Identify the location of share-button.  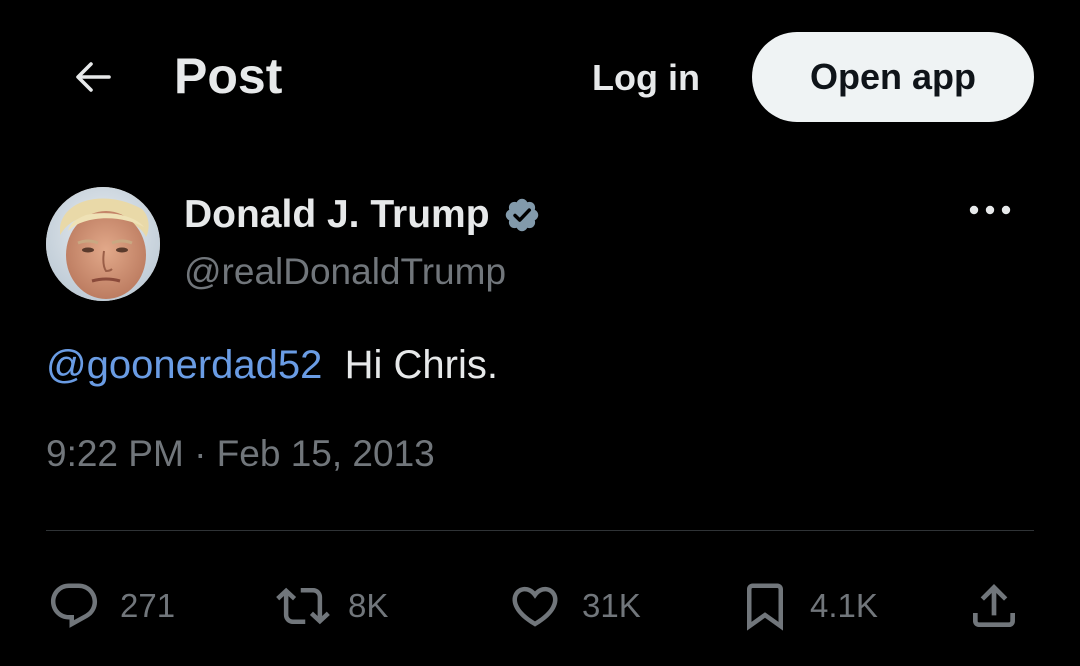
(994, 606).